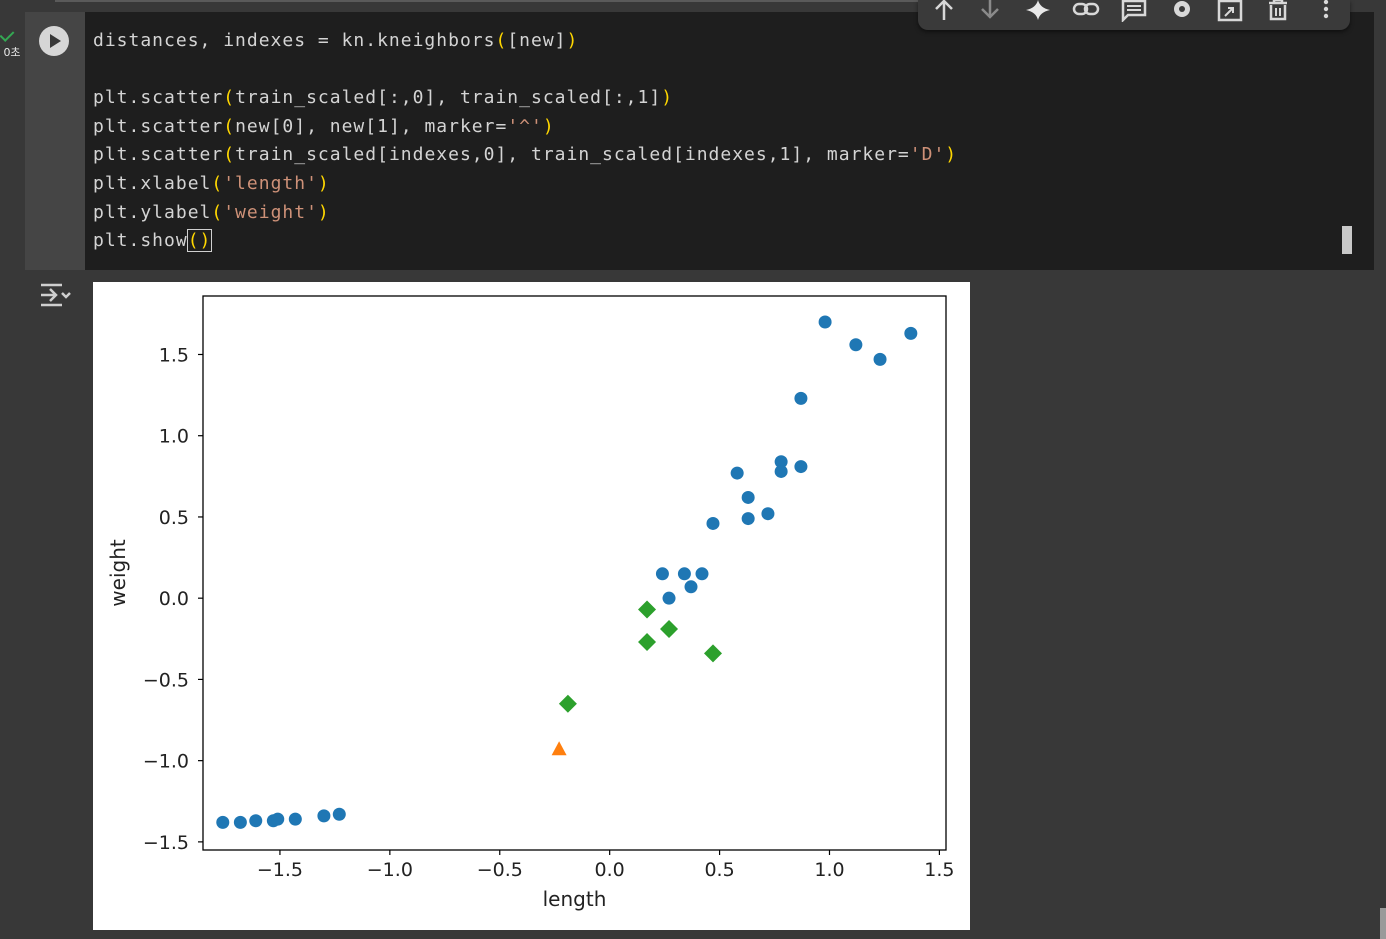 The height and width of the screenshot is (939, 1386). Describe the element at coordinates (927, 155) in the screenshot. I see `code-token: 'D'` at that location.